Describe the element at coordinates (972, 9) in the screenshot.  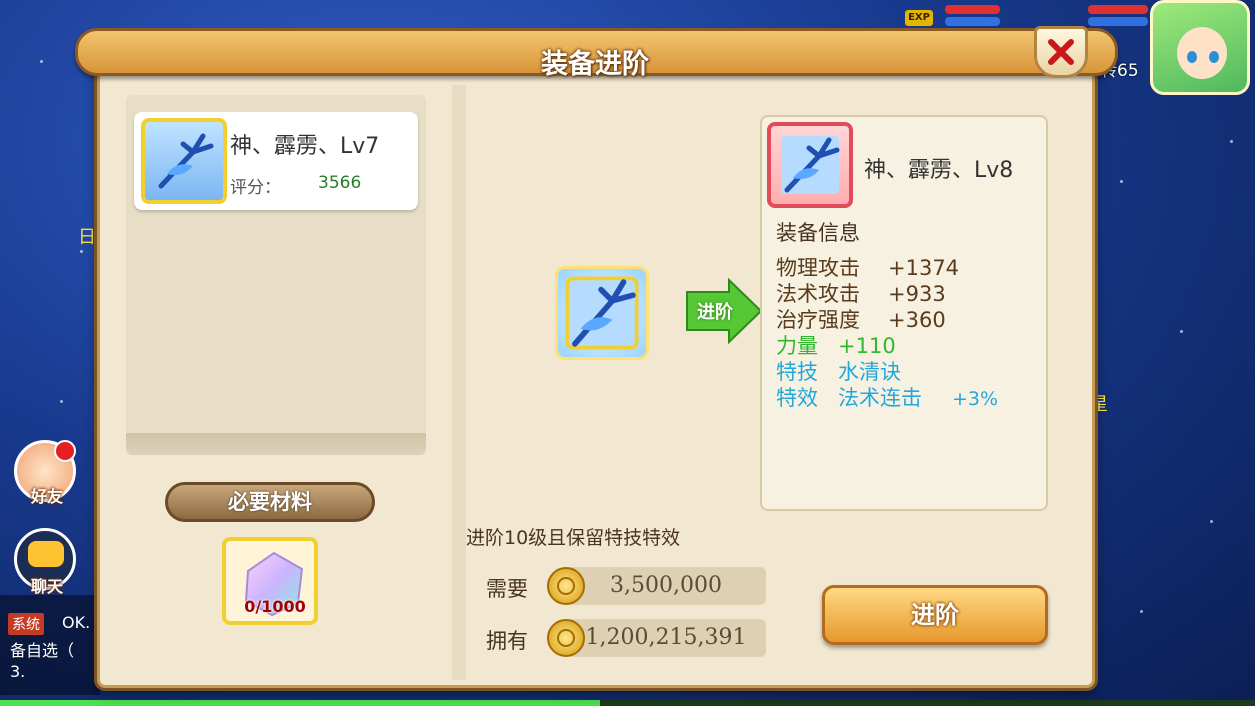
I see `enemy-hp-bar` at that location.